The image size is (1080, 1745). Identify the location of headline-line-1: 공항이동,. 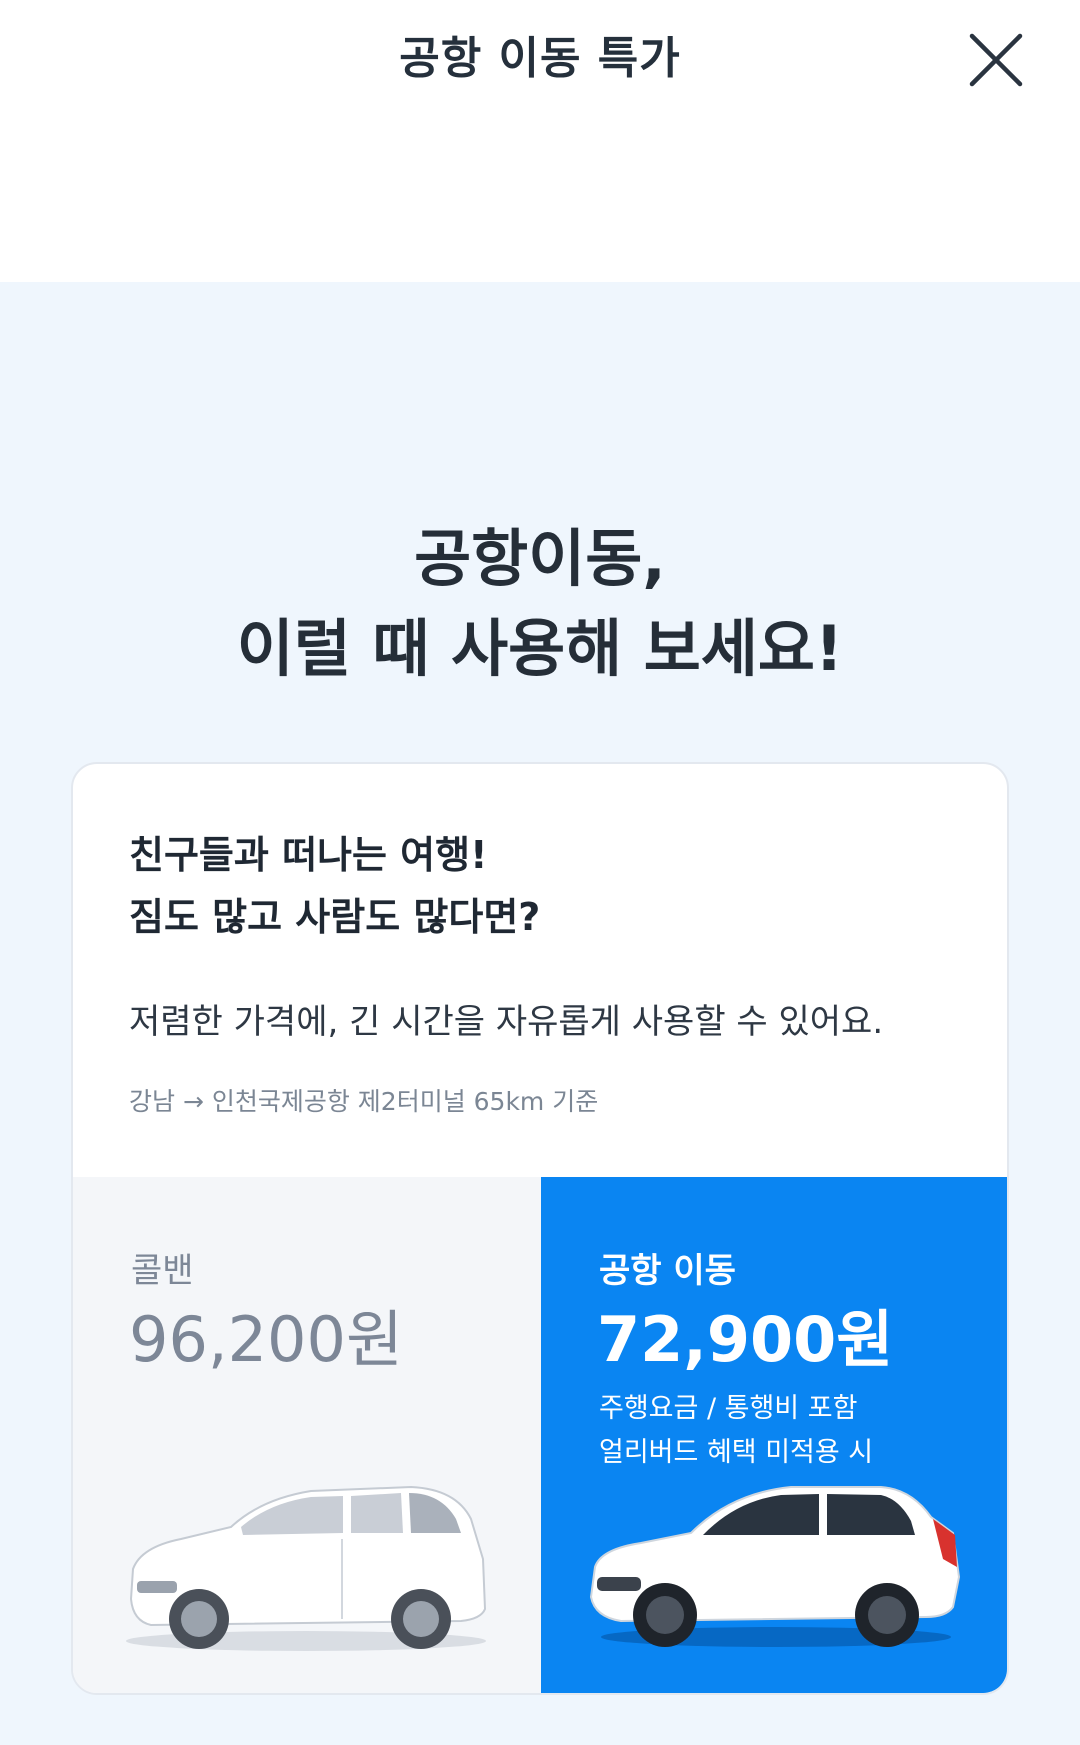
(540, 558).